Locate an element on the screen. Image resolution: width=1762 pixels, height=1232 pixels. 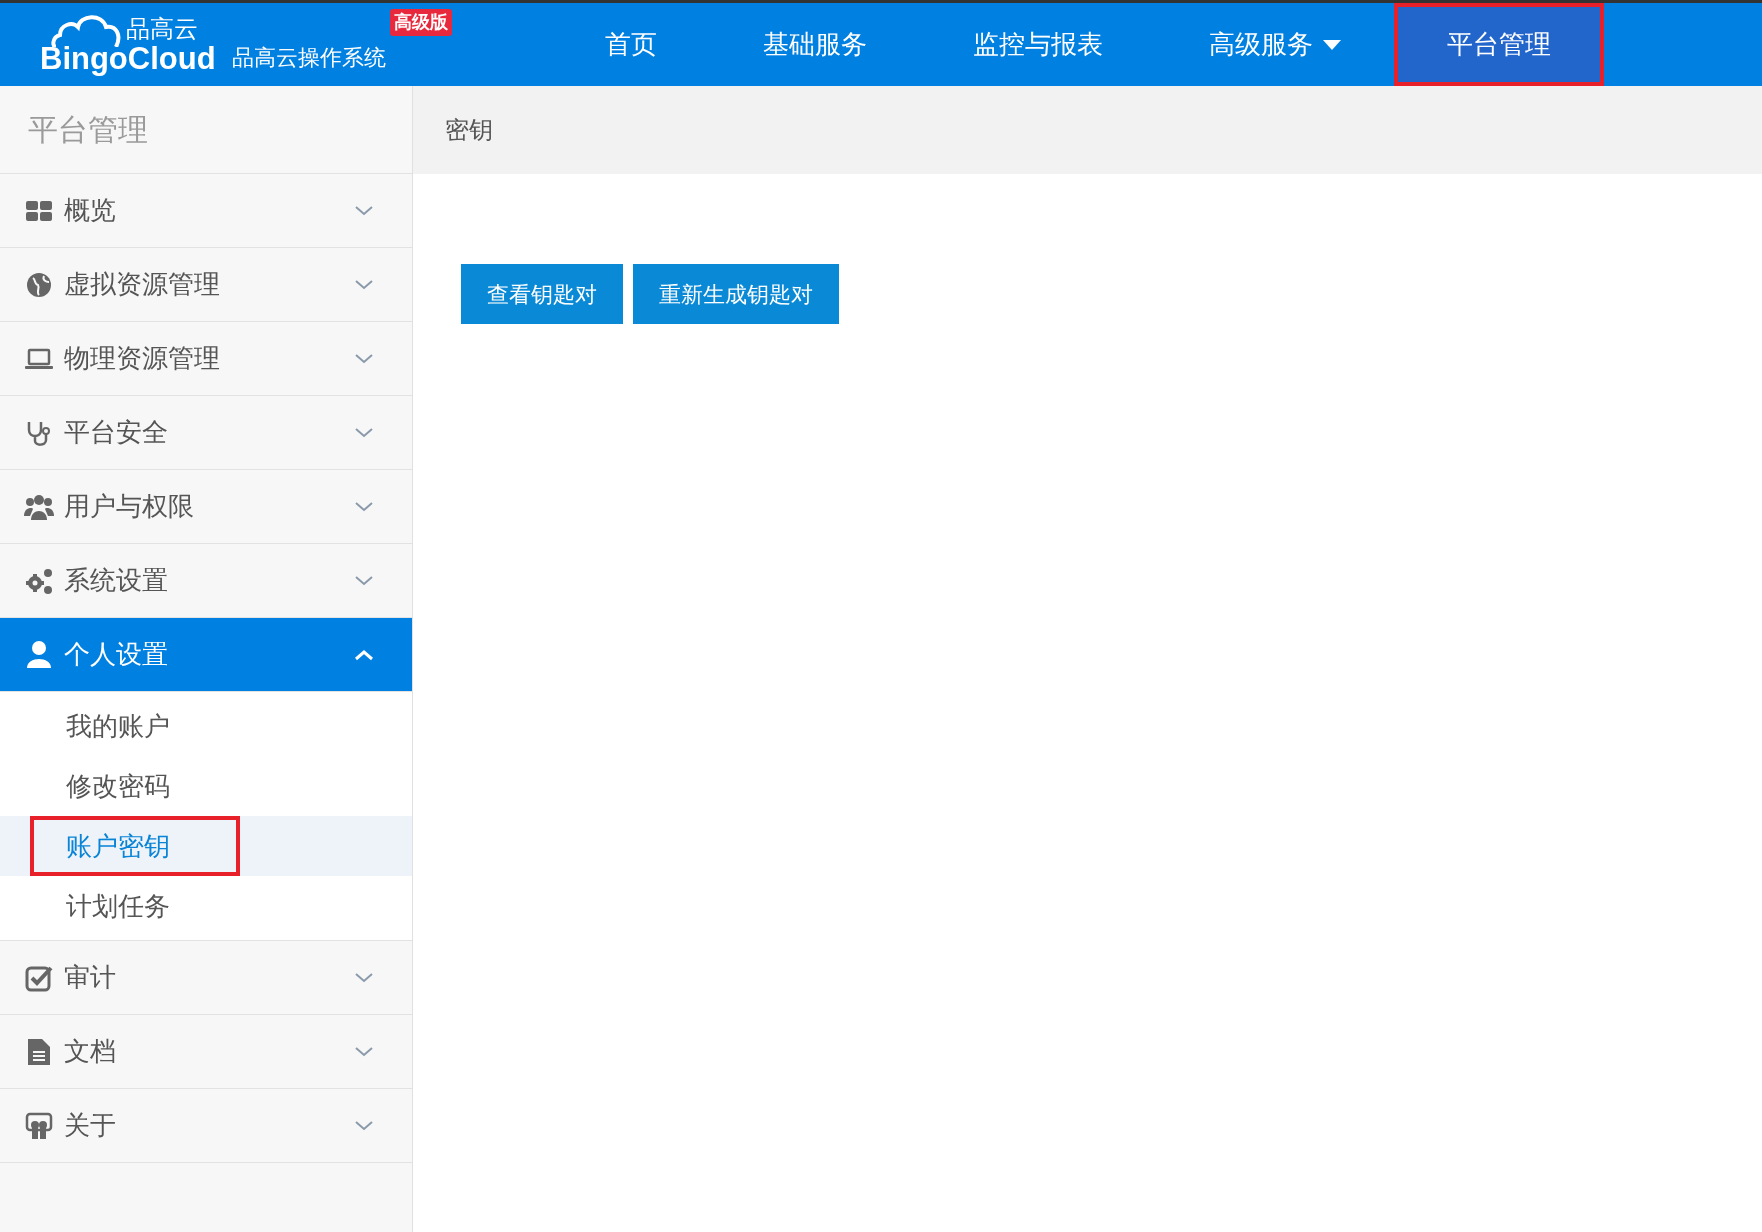
caret-icon is located at coordinates (1332, 44).